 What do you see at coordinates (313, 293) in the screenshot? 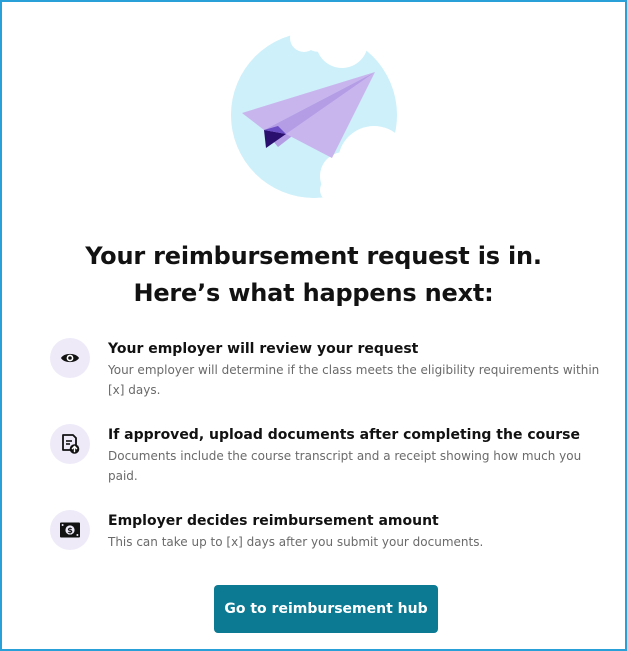
I see `page-title-line-2: Here’s what happens next:` at bounding box center [313, 293].